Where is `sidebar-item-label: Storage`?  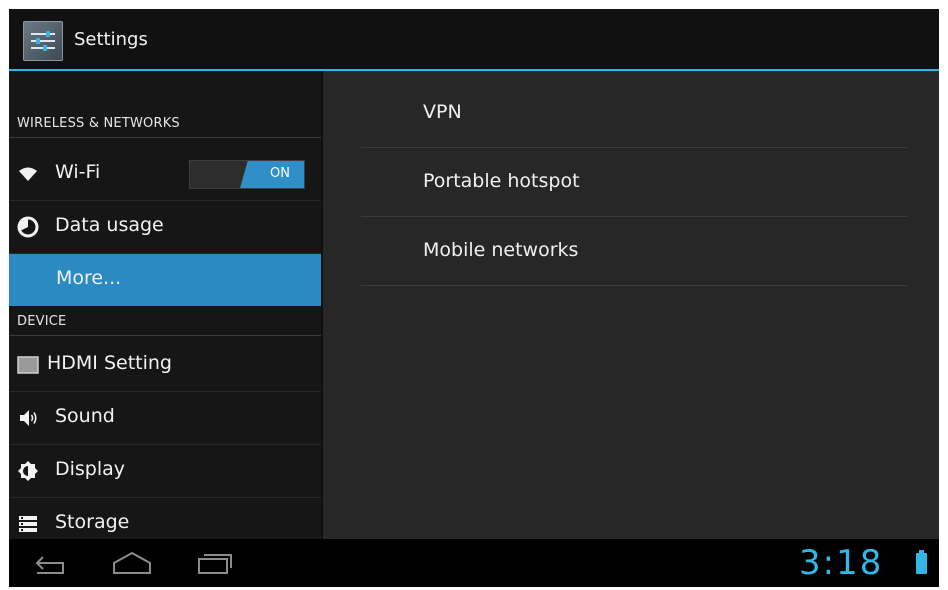
sidebar-item-label: Storage is located at coordinates (92, 522).